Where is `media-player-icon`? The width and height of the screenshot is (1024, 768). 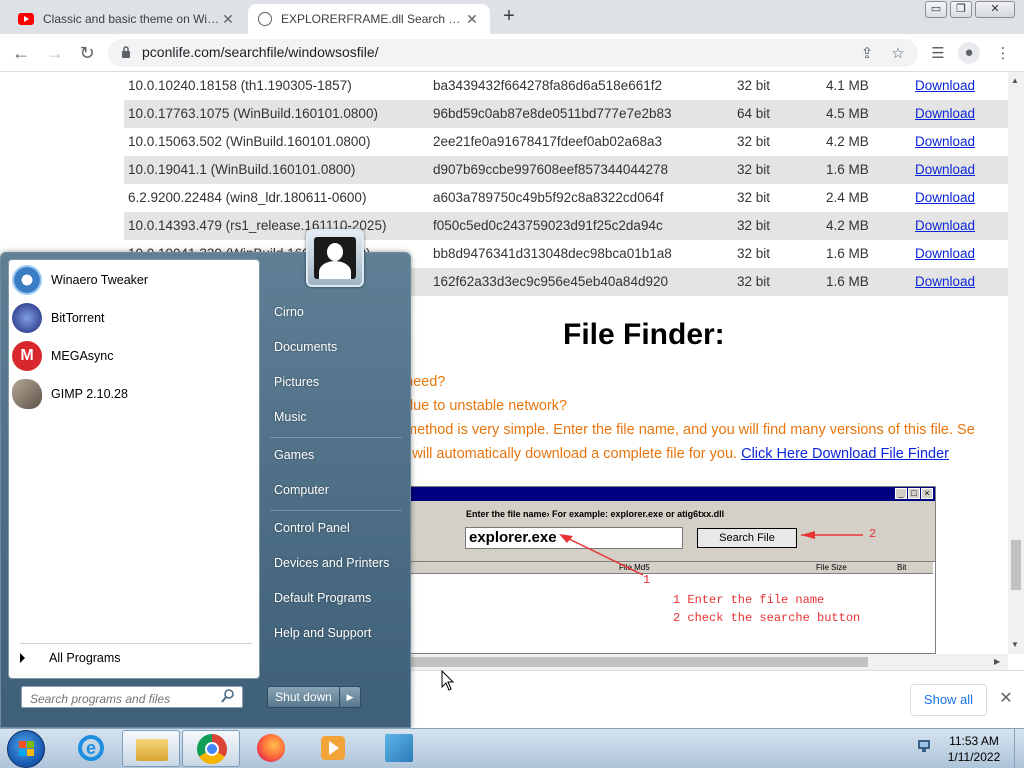
media-player-icon is located at coordinates (331, 748).